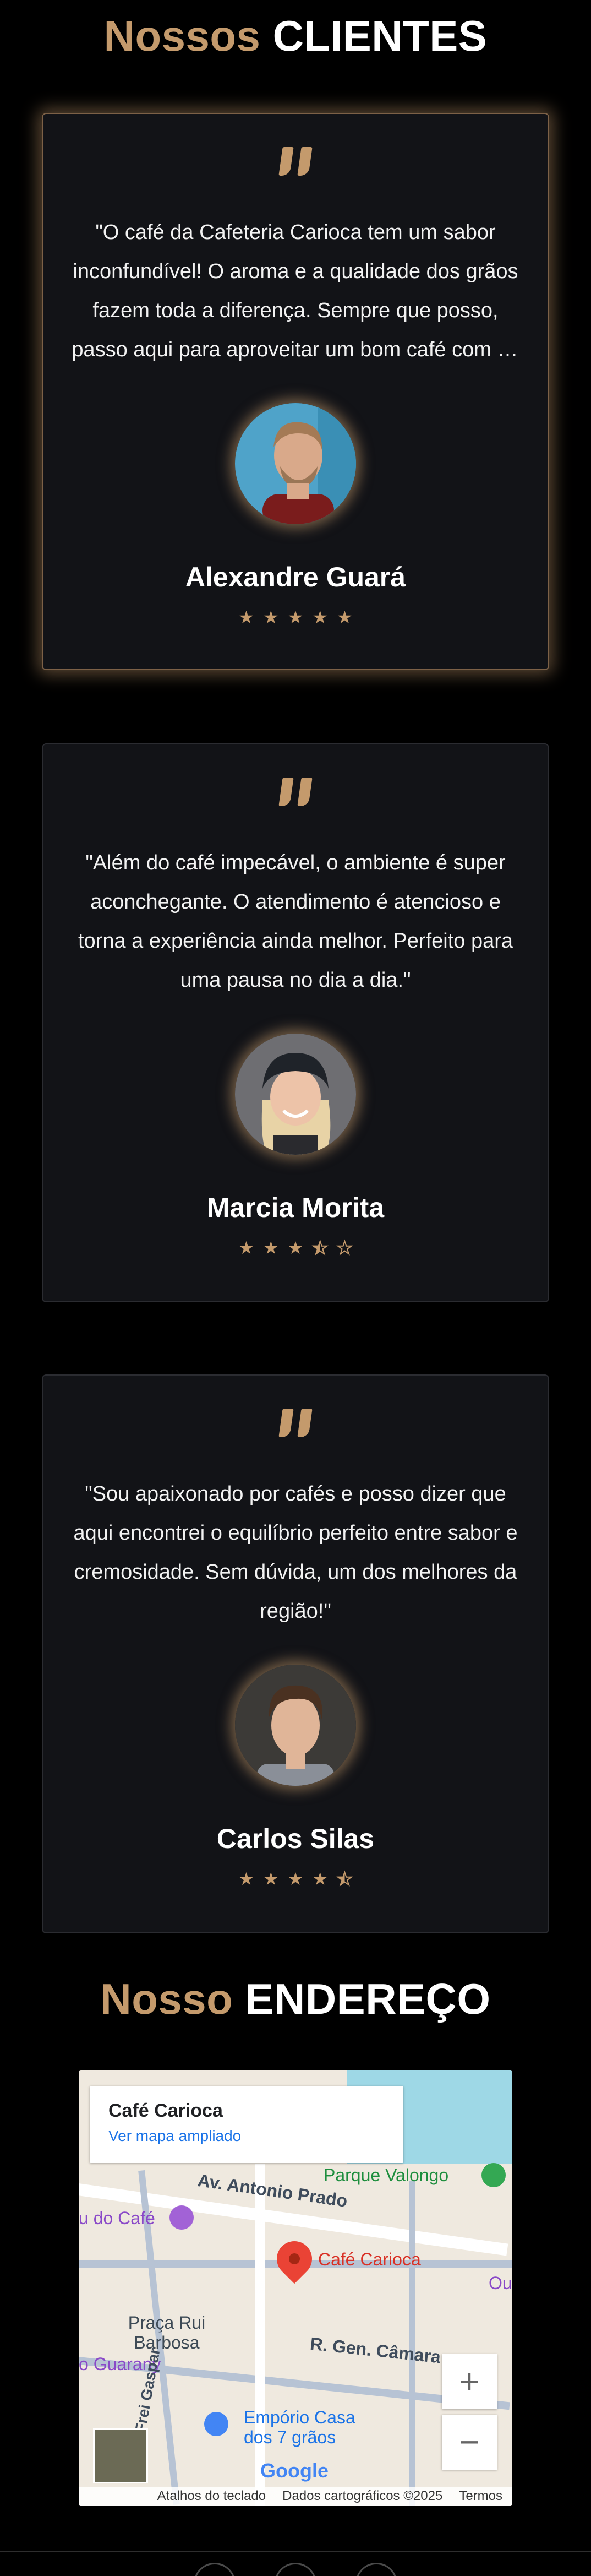 The height and width of the screenshot is (2576, 591). Describe the element at coordinates (295, 577) in the screenshot. I see `client-name: Alexandre Guará` at that location.